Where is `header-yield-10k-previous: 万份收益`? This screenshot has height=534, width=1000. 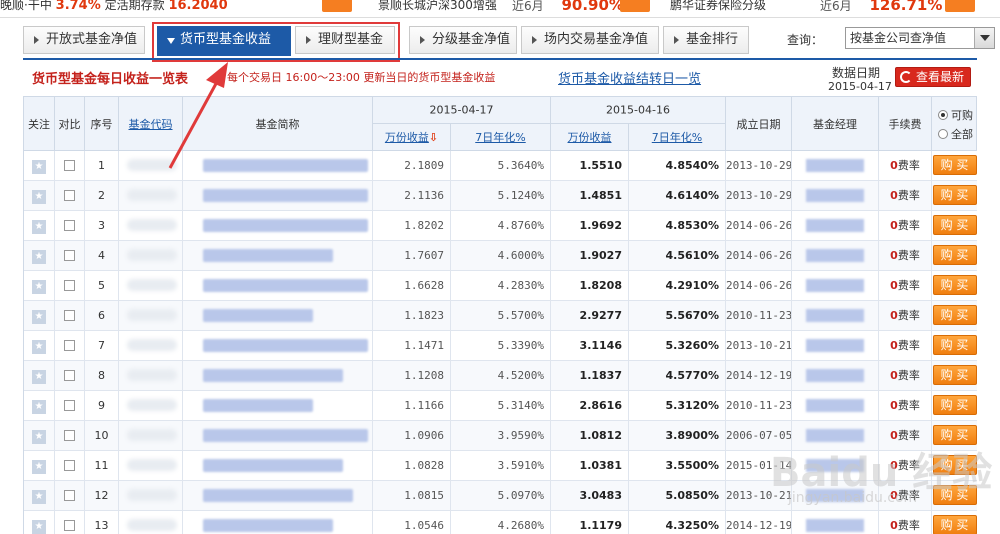 header-yield-10k-previous: 万份收益 is located at coordinates (590, 137).